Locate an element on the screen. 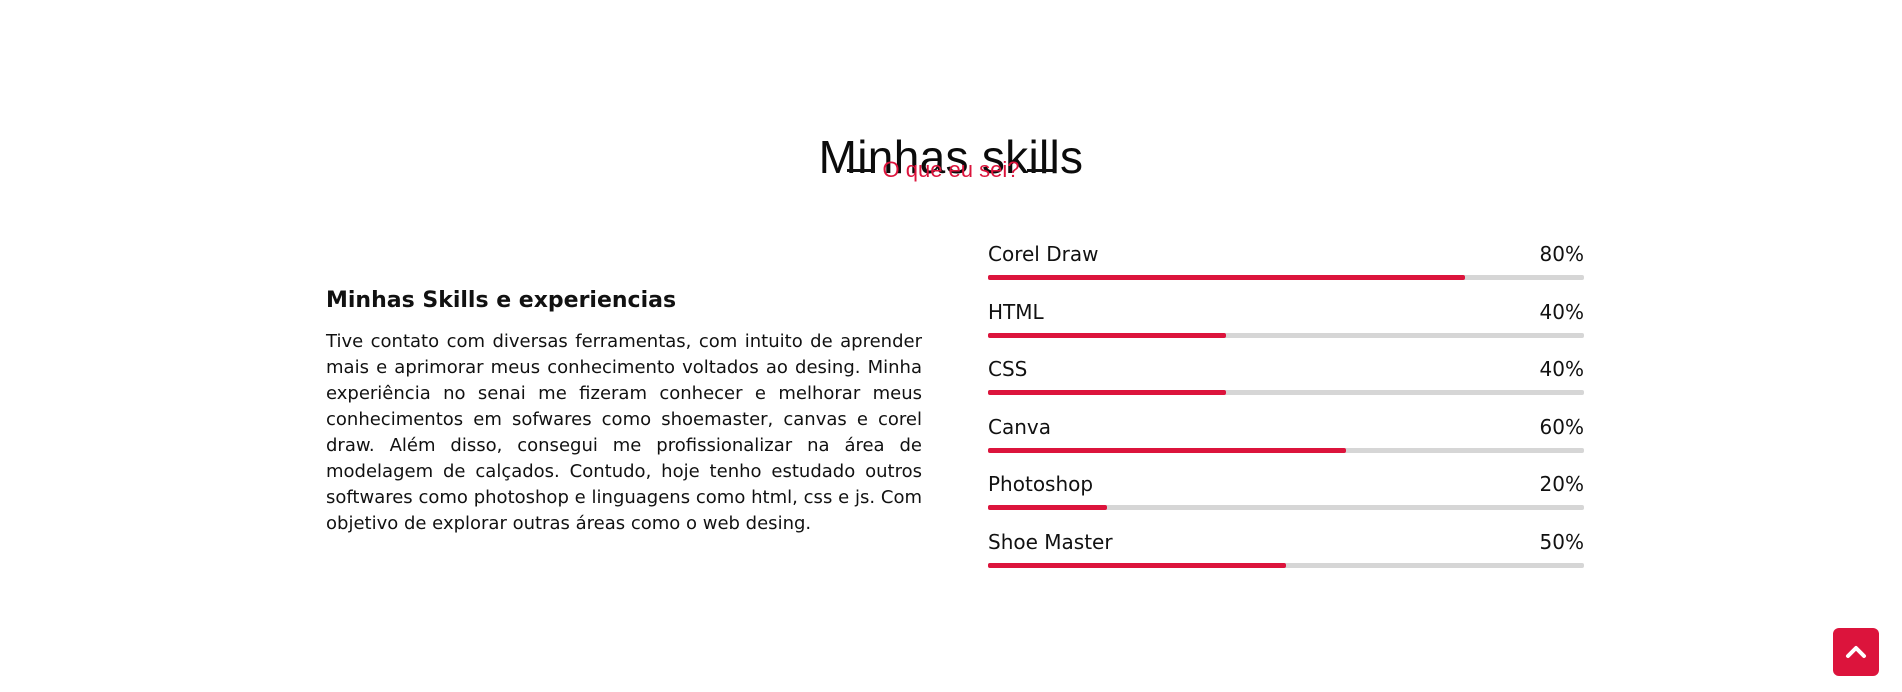  skill-name: Shoe Master is located at coordinates (1050, 541).